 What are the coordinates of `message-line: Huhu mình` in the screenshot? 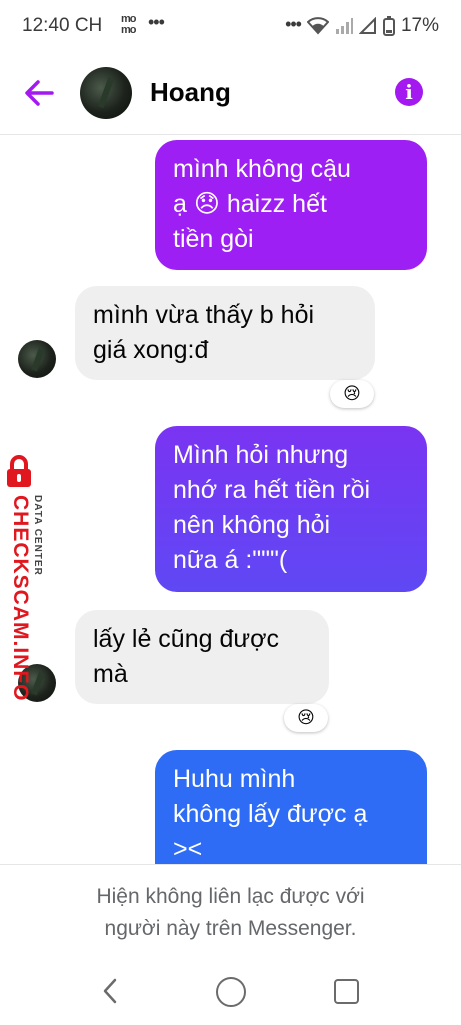 It's located at (234, 779).